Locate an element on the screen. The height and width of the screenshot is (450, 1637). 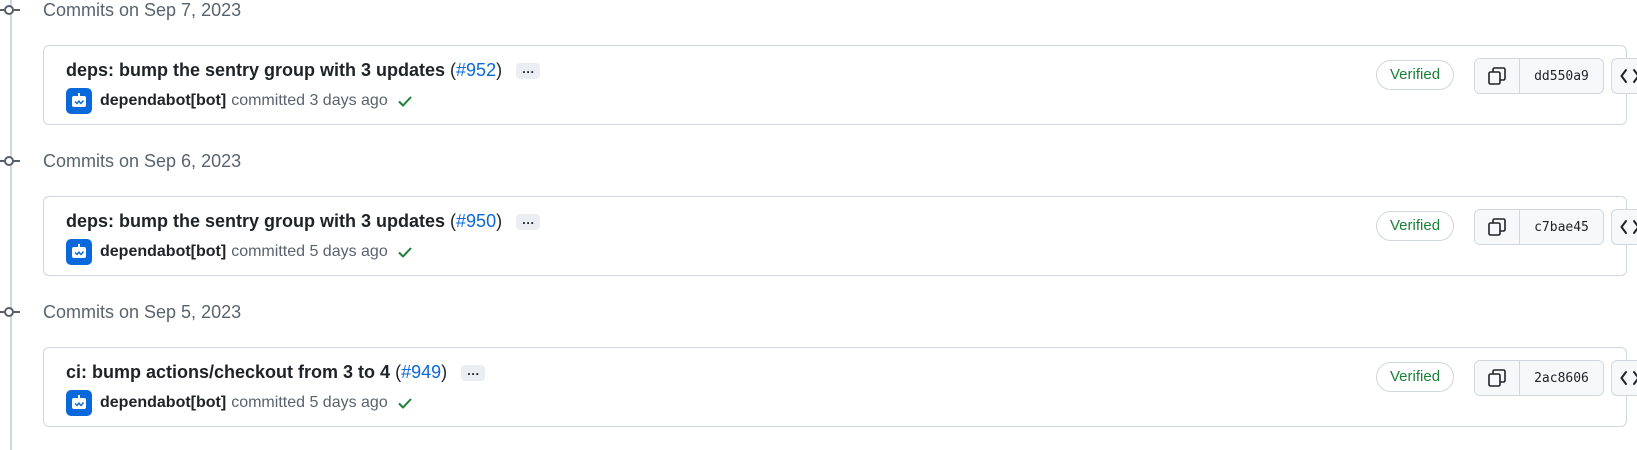
commit-sha-link: c7bae45 is located at coordinates (1561, 227).